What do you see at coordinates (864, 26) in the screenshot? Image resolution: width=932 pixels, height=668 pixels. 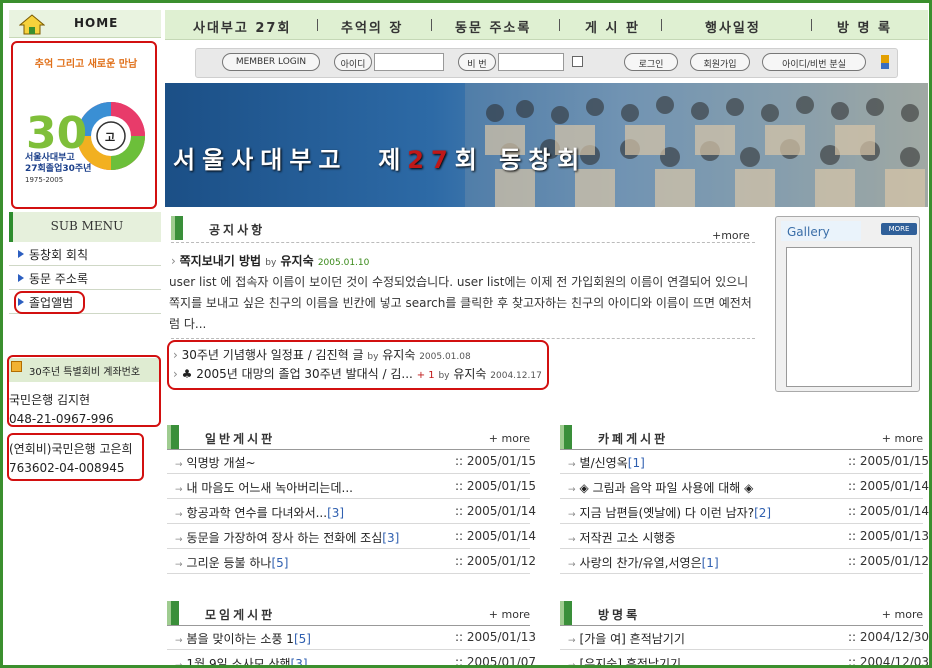 I see `nav-item-guestbook: 방 명 록` at bounding box center [864, 26].